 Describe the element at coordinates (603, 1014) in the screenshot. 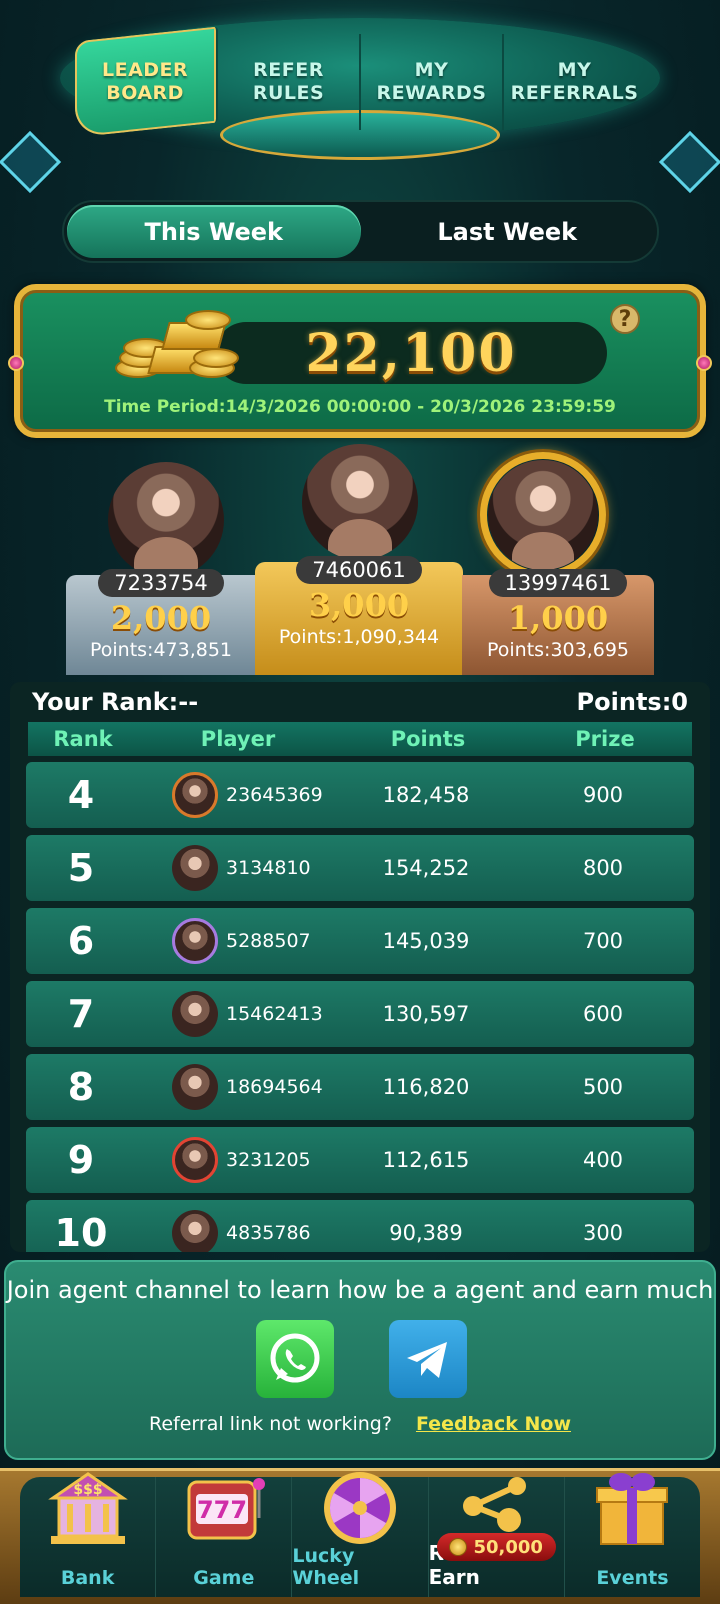

I see `row-prize: 600` at that location.